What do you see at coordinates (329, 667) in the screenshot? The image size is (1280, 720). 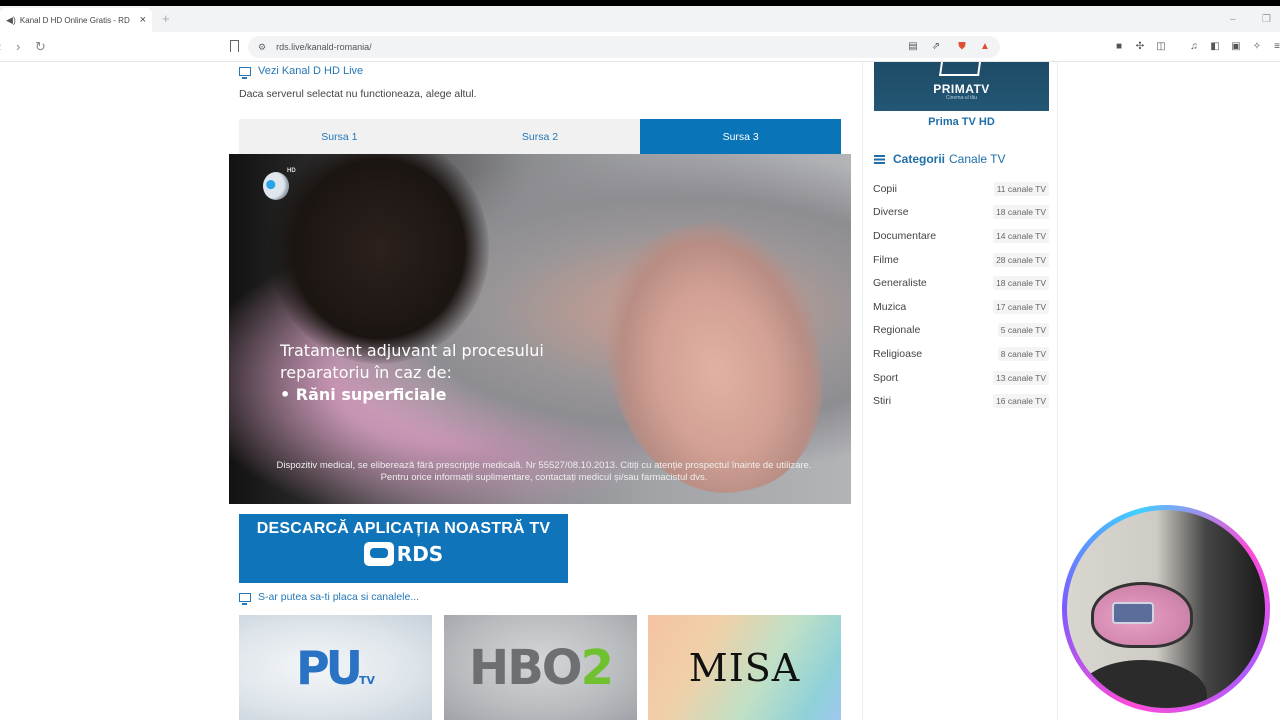 I see `pu-logo-text: PU` at bounding box center [329, 667].